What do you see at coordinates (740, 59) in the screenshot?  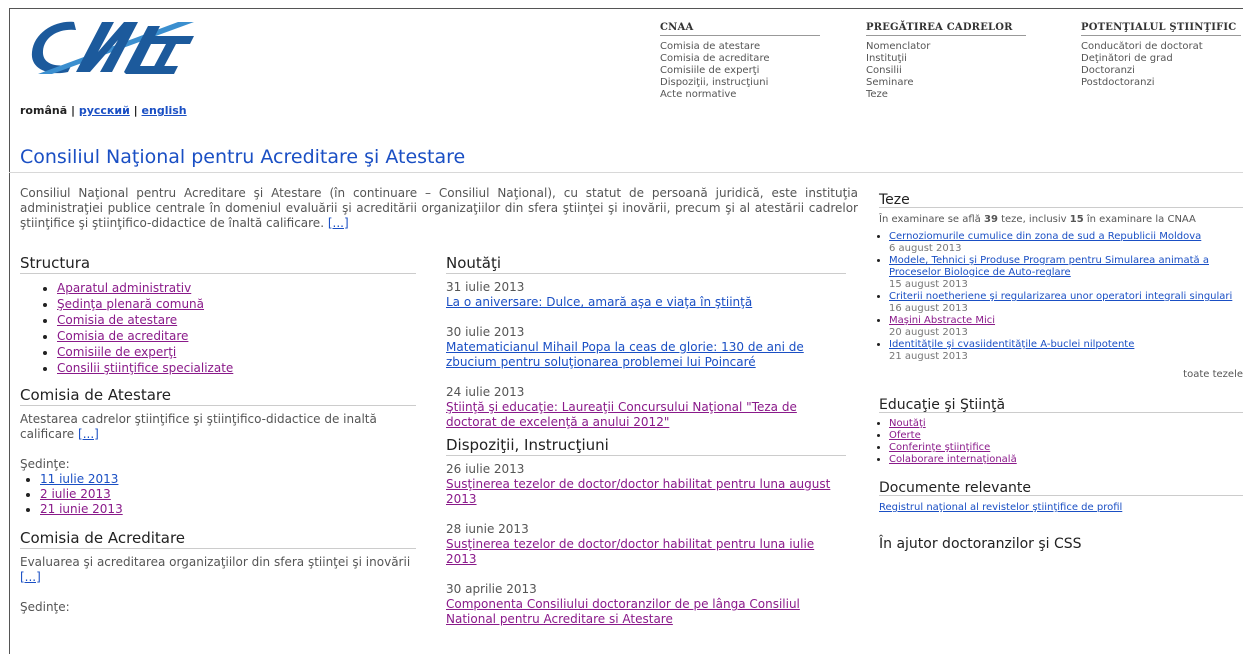 I see `topnav-item: Comisia de acreditare` at bounding box center [740, 59].